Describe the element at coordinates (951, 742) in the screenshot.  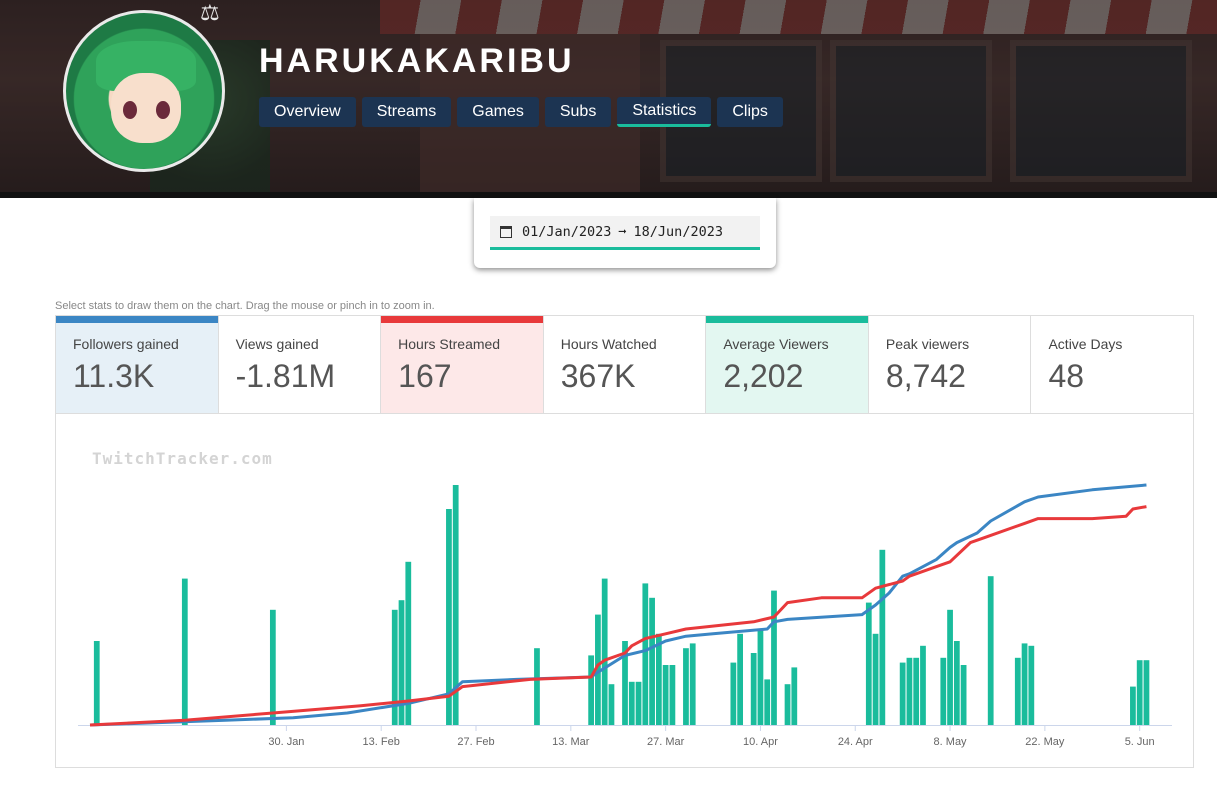
I see `x-tick-label: 8. May` at that location.